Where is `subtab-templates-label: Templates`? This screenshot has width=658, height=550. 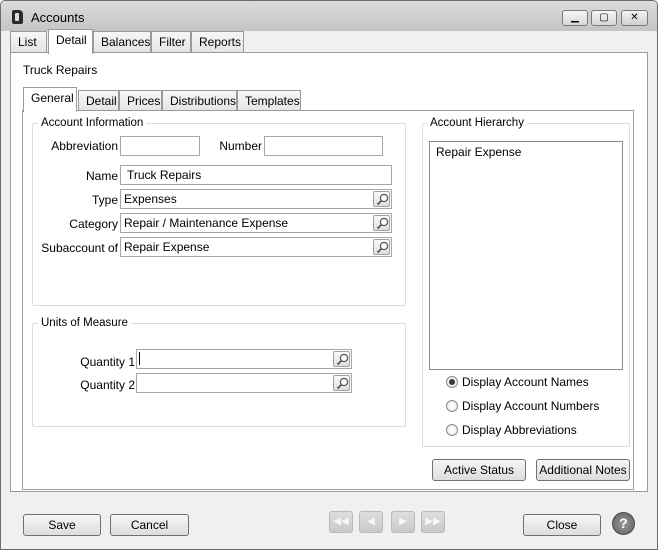
subtab-templates-label: Templates is located at coordinates (272, 101).